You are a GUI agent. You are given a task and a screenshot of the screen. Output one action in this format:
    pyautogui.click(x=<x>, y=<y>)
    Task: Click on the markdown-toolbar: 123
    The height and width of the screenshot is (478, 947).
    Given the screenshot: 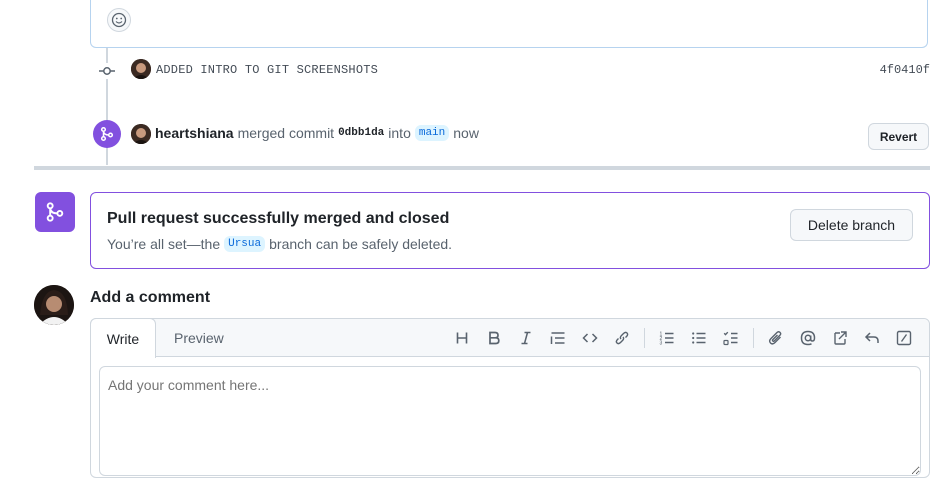 What is the action you would take?
    pyautogui.click(x=683, y=338)
    